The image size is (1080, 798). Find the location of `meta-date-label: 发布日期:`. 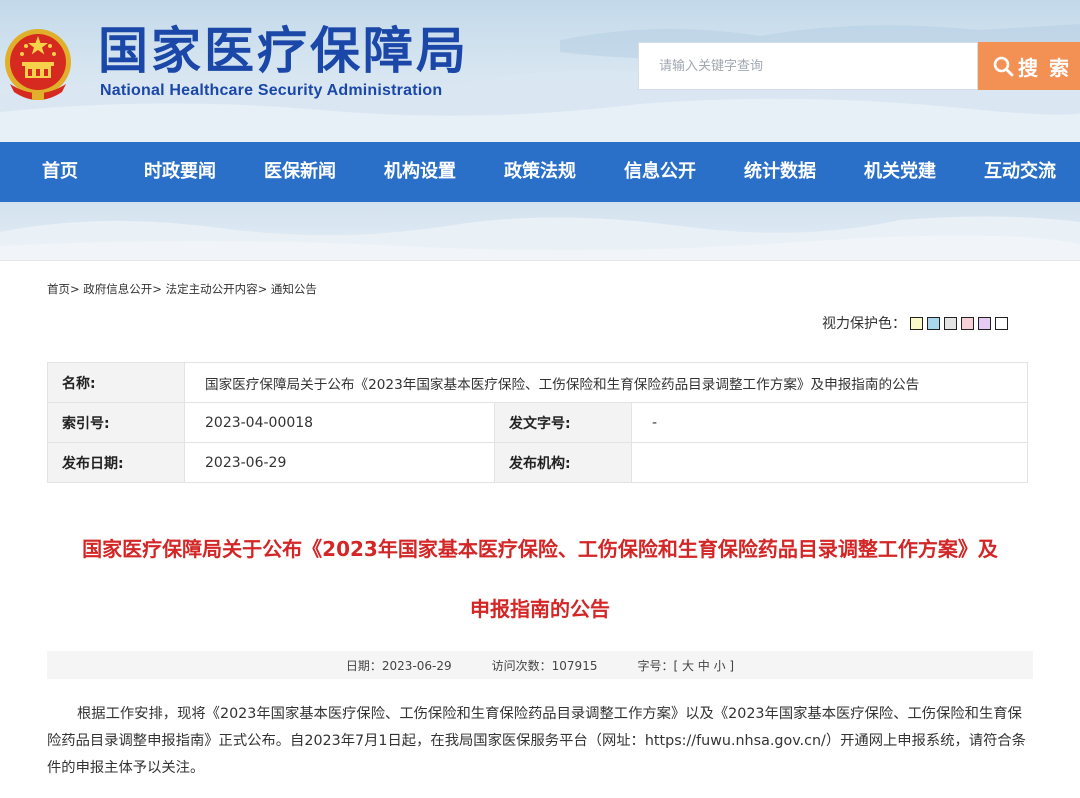

meta-date-label: 发布日期: is located at coordinates (116, 462).